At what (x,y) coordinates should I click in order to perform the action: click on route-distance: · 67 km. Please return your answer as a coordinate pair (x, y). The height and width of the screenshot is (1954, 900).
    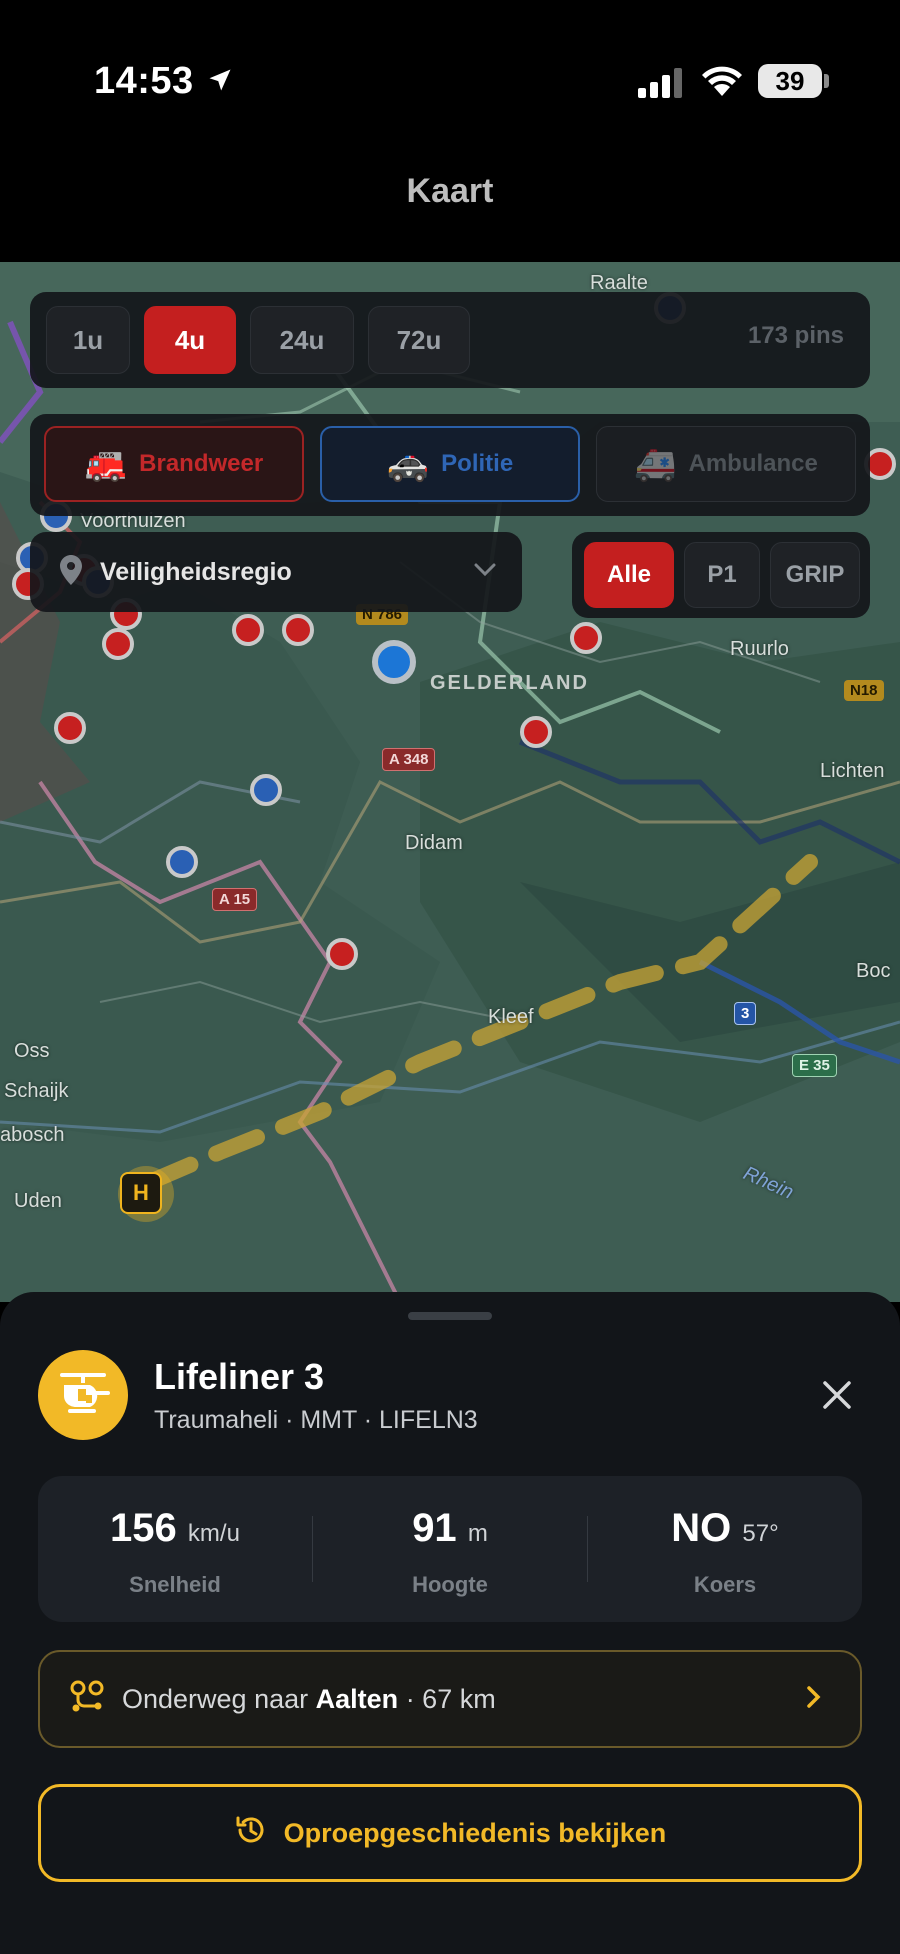
    Looking at the image, I should click on (450, 1698).